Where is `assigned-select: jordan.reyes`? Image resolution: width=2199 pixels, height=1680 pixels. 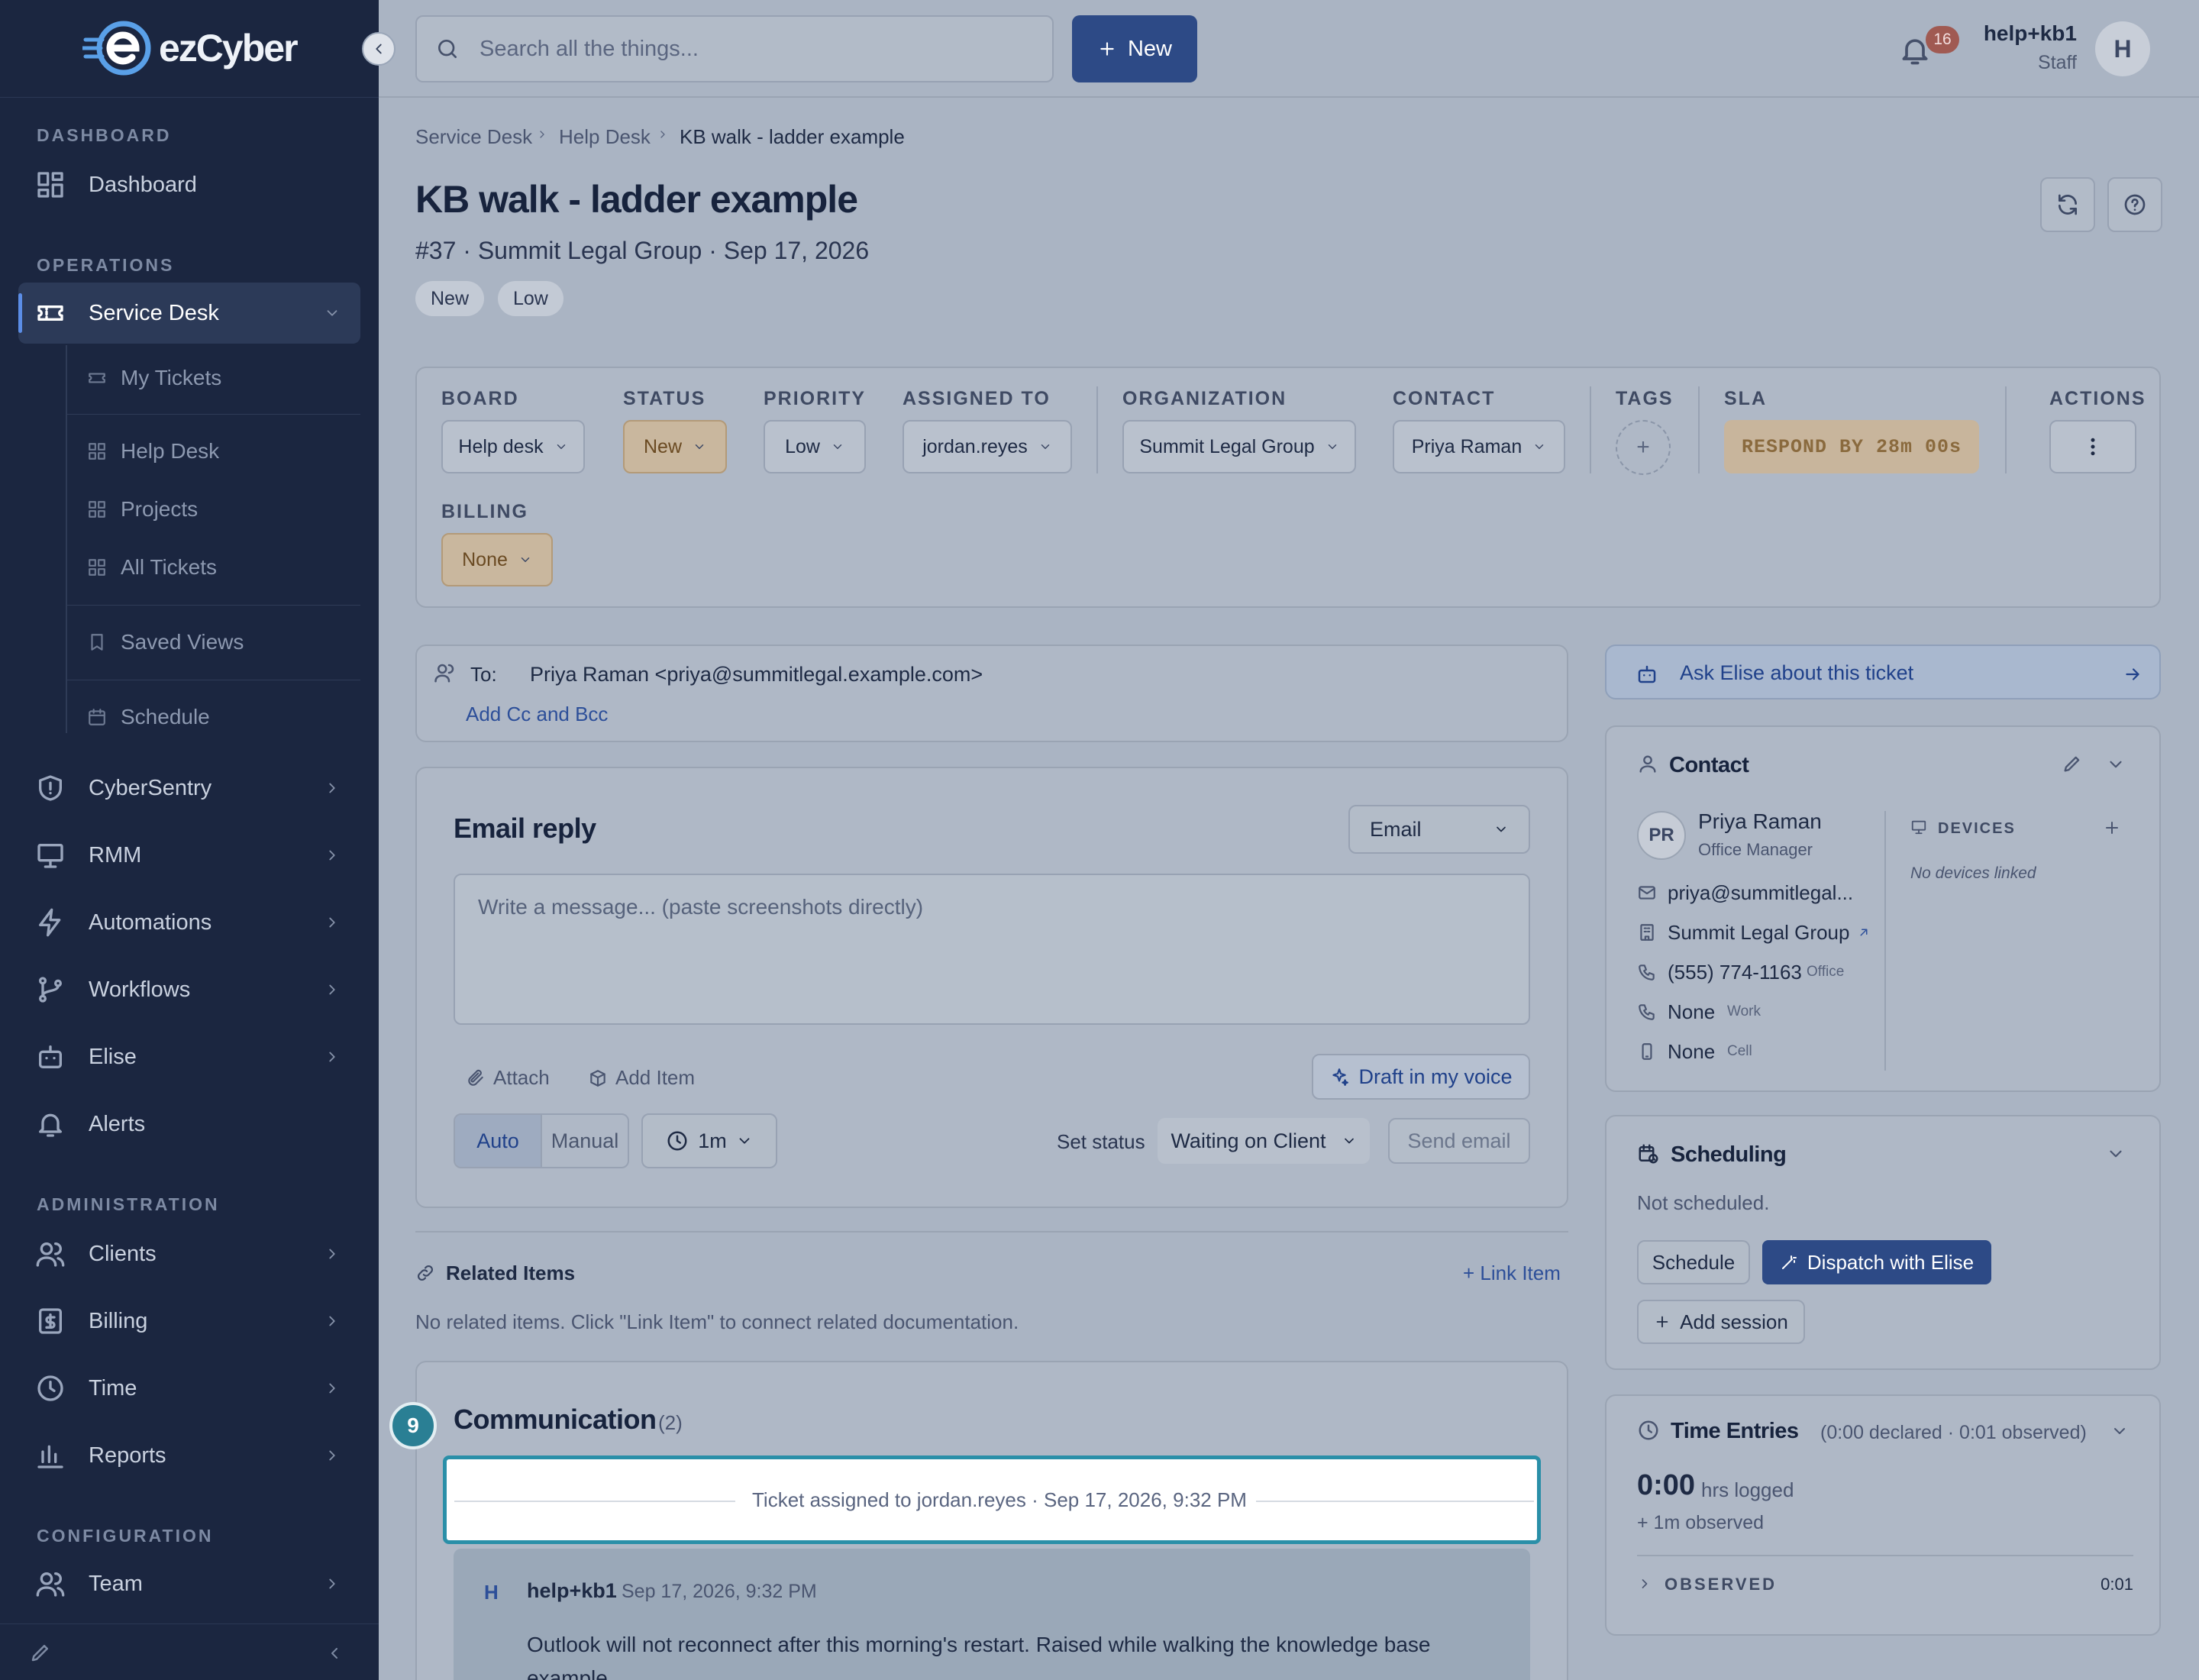
assigned-select: jordan.reyes is located at coordinates (988, 446).